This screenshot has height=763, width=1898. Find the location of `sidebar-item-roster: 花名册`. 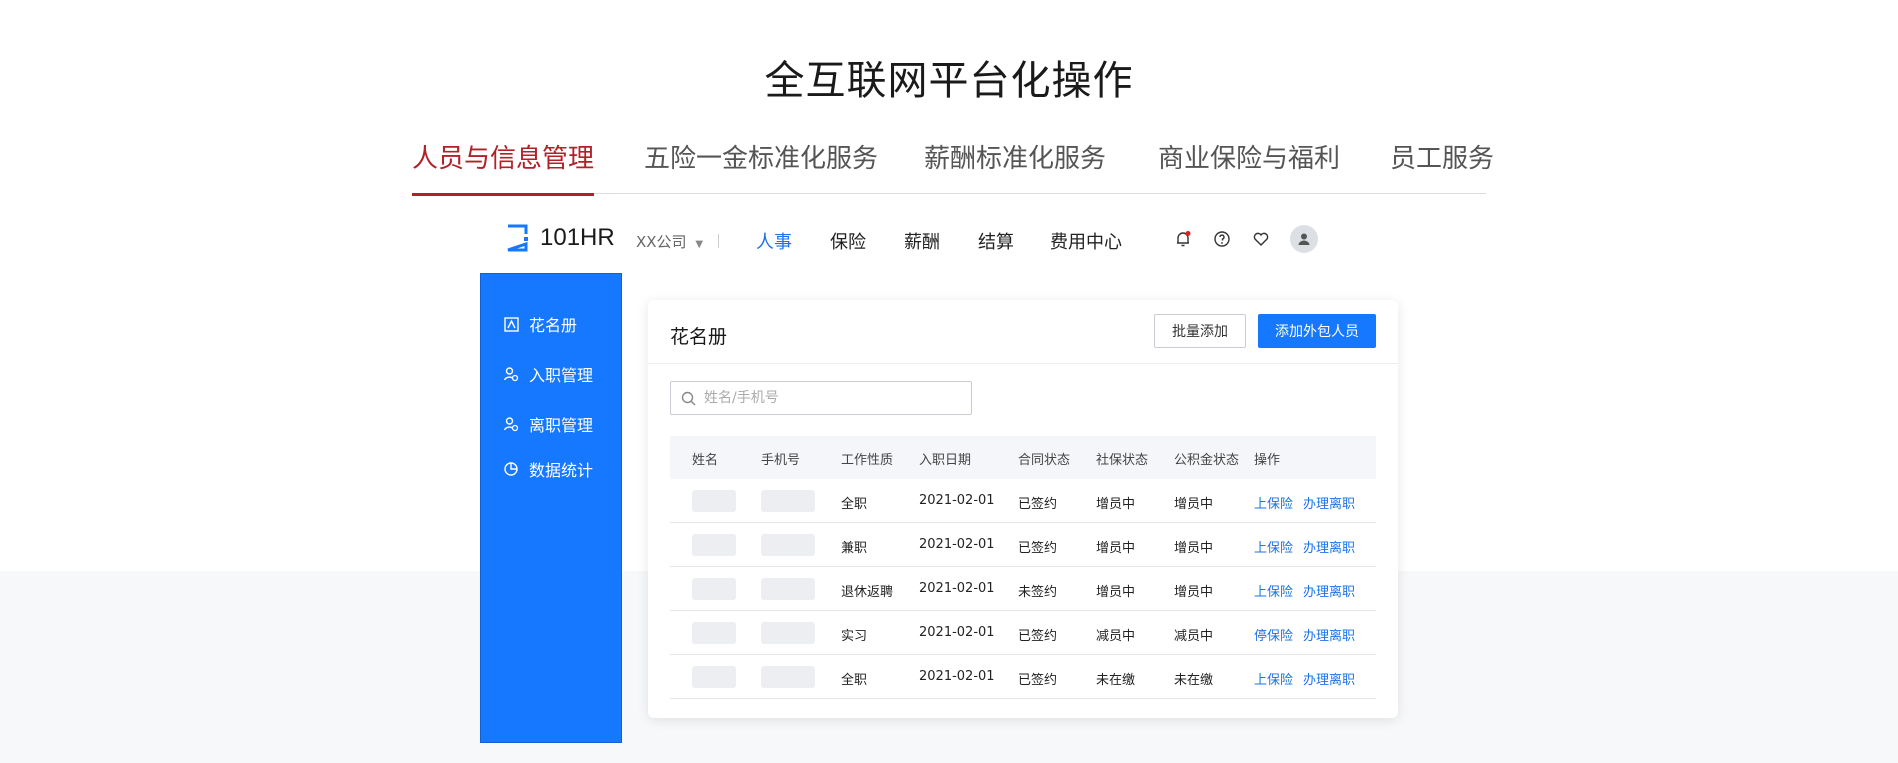

sidebar-item-roster: 花名册 is located at coordinates (540, 324).